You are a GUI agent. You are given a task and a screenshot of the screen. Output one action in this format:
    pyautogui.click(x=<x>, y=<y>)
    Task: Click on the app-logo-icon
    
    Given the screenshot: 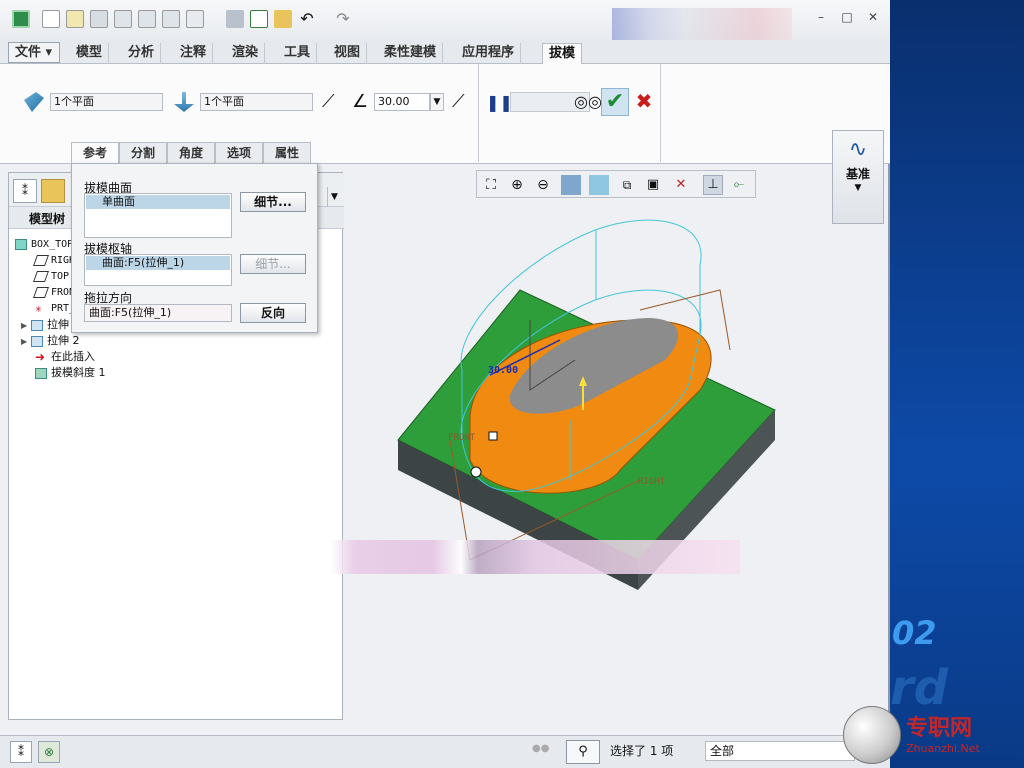 What is the action you would take?
    pyautogui.click(x=21, y=19)
    